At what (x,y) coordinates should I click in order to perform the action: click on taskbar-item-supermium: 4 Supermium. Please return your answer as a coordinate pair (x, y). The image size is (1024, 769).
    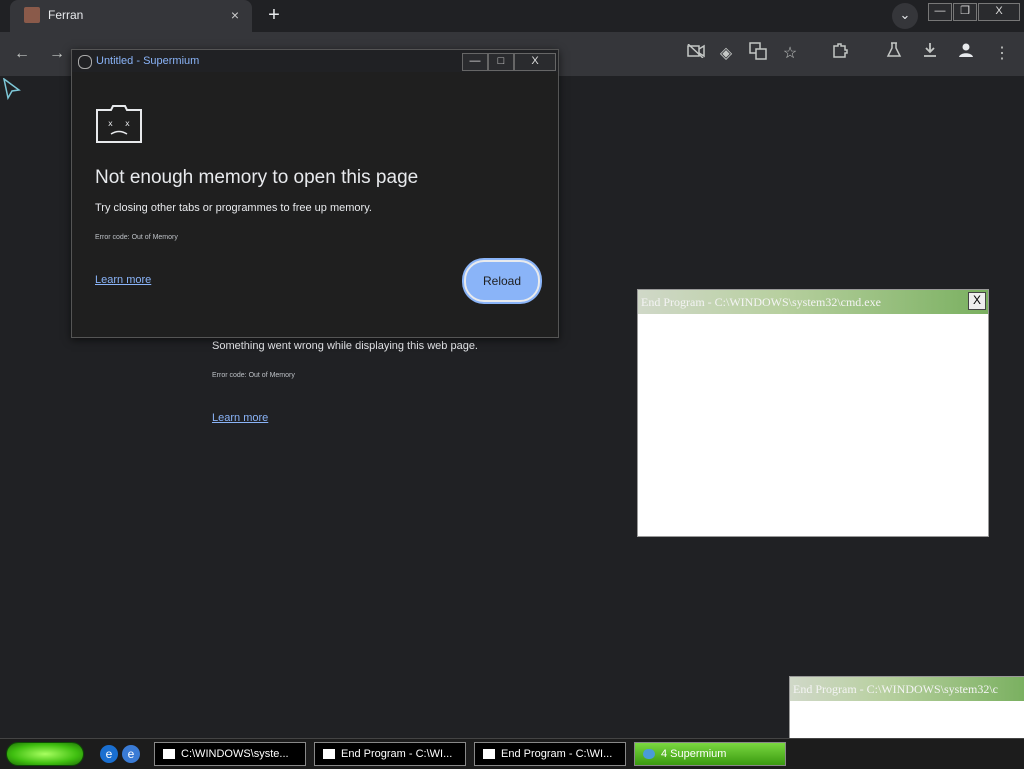
    Looking at the image, I should click on (710, 754).